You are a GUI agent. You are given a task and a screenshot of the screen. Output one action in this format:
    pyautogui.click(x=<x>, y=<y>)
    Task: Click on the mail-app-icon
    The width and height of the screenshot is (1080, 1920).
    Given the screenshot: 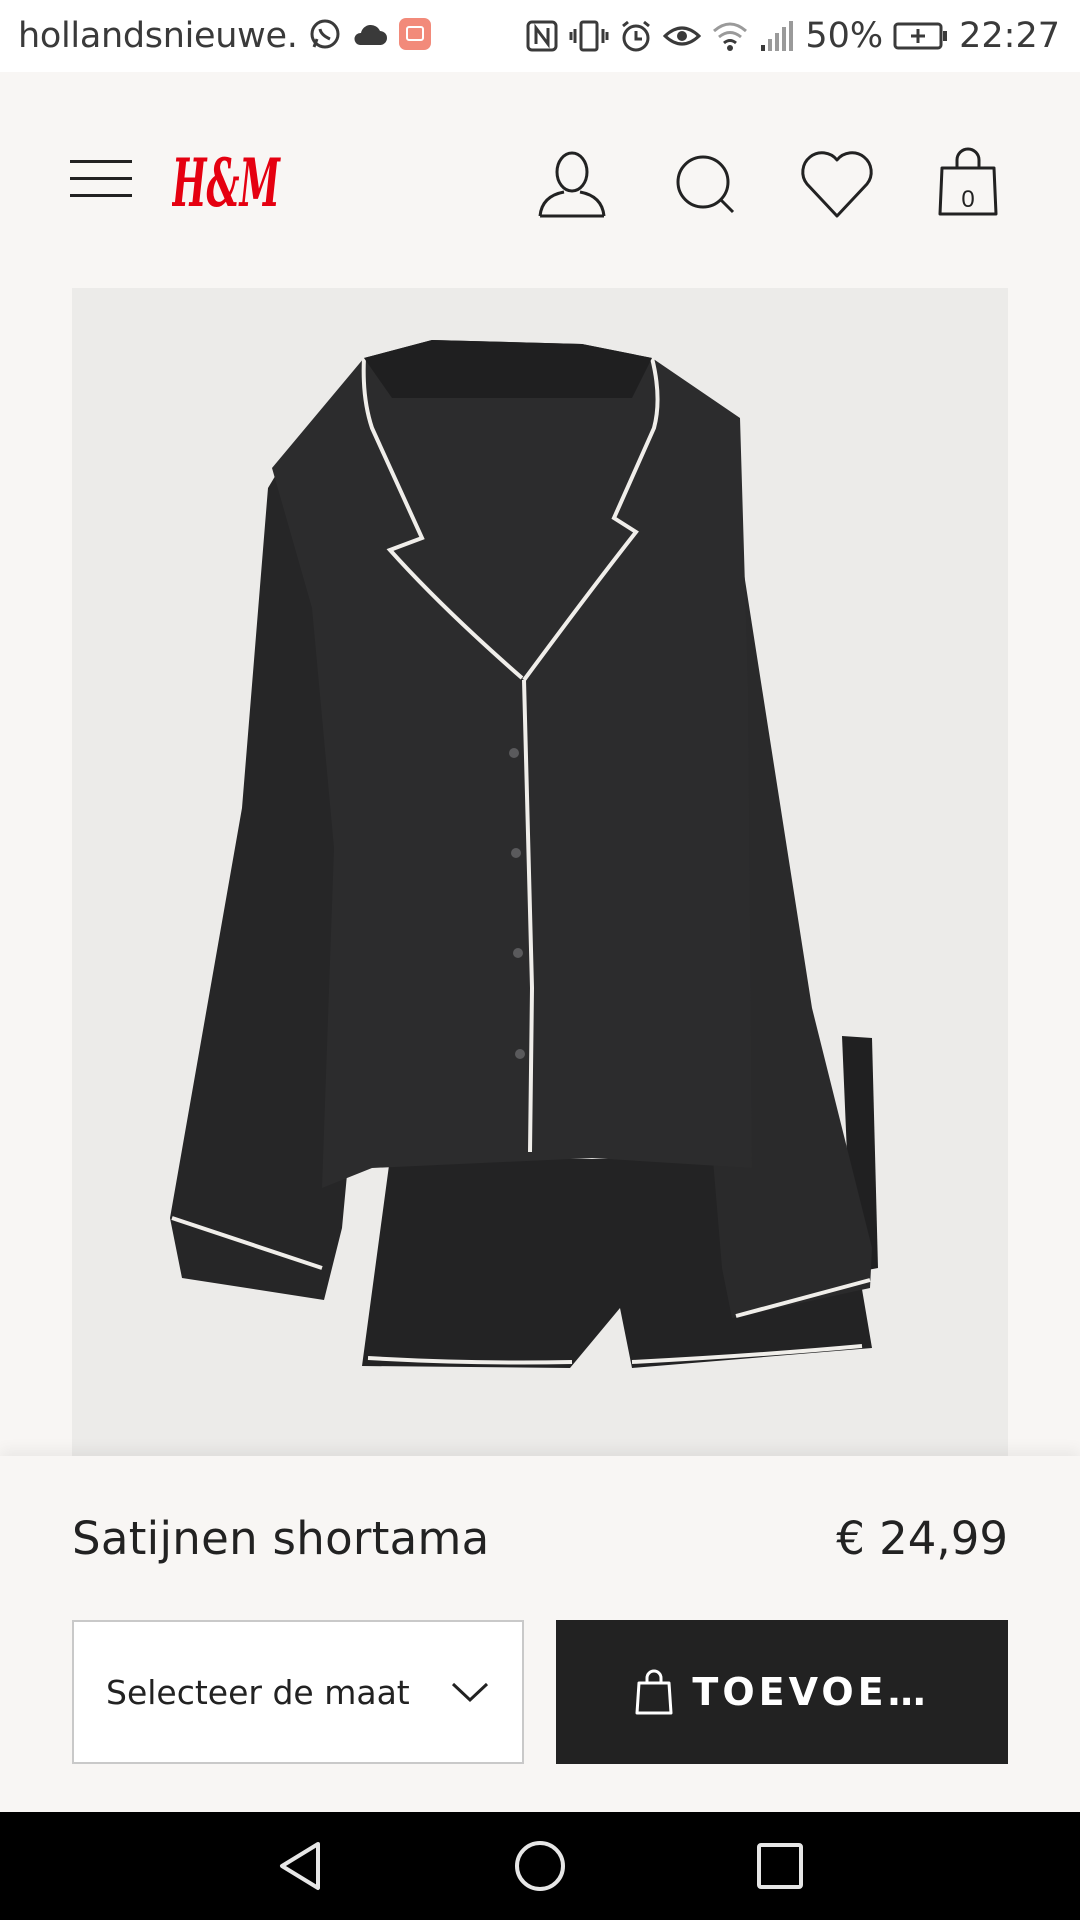 What is the action you would take?
    pyautogui.click(x=415, y=36)
    